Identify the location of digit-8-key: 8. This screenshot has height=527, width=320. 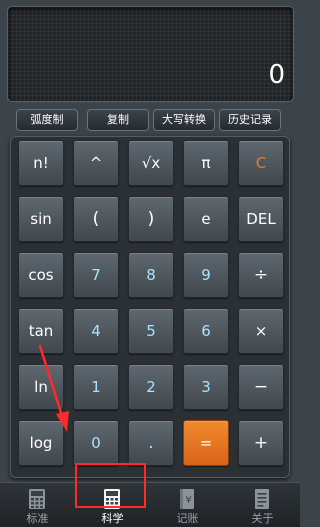
(151, 275).